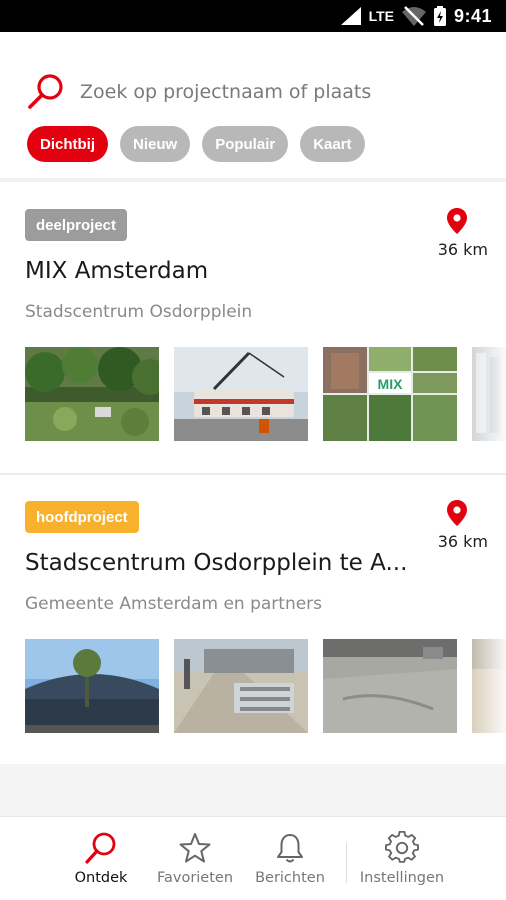 This screenshot has width=506, height=900. I want to click on garden-photo, so click(92, 394).